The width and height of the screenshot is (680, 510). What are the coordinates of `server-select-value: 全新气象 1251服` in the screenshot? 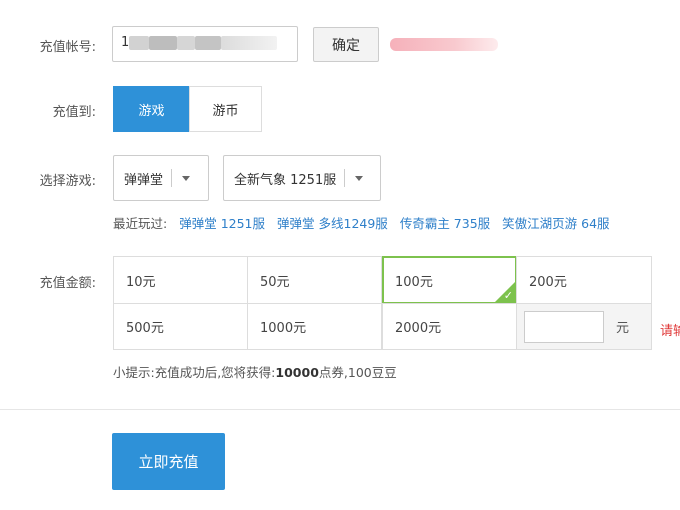 It's located at (285, 180).